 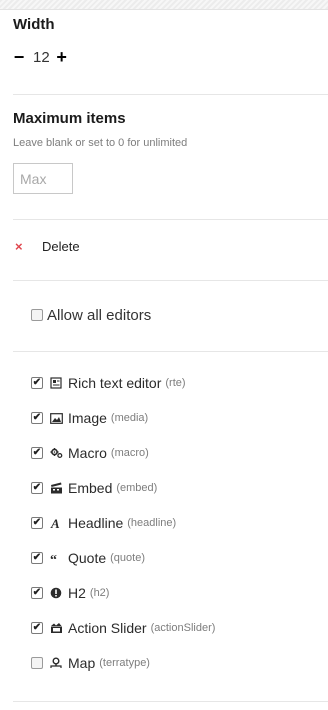 What do you see at coordinates (100, 143) in the screenshot?
I see `maximum-items-description: Leave blank or set to 0 for unlimited` at bounding box center [100, 143].